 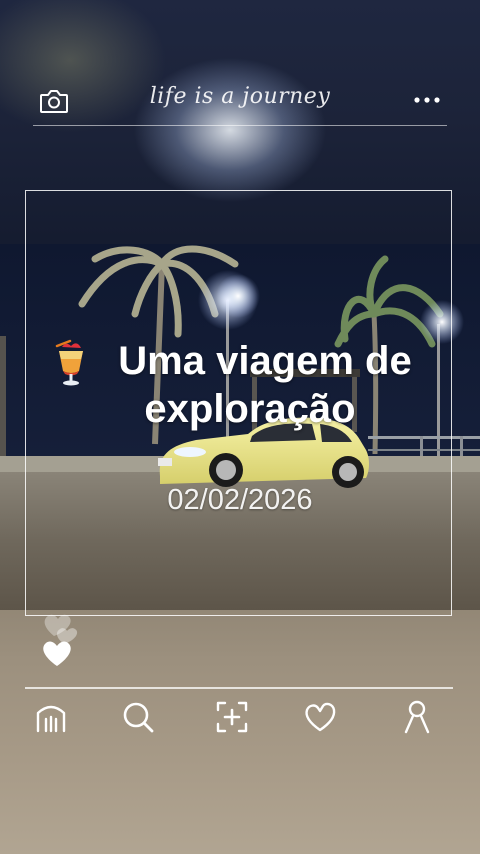 I want to click on post-title-line1: Uma viagem de, so click(x=265, y=361).